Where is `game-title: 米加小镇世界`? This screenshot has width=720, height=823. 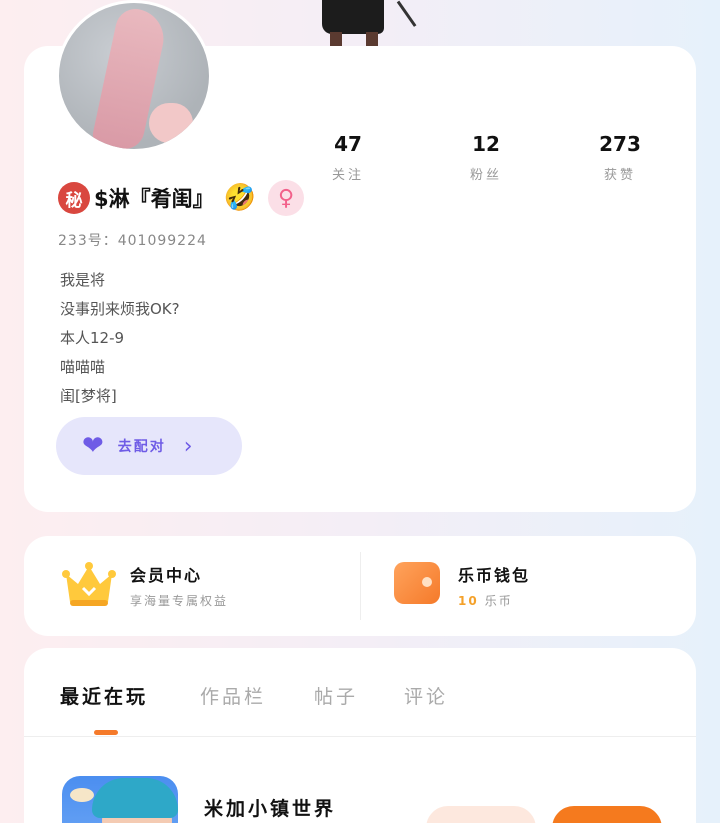
game-title: 米加小镇世界 is located at coordinates (270, 807).